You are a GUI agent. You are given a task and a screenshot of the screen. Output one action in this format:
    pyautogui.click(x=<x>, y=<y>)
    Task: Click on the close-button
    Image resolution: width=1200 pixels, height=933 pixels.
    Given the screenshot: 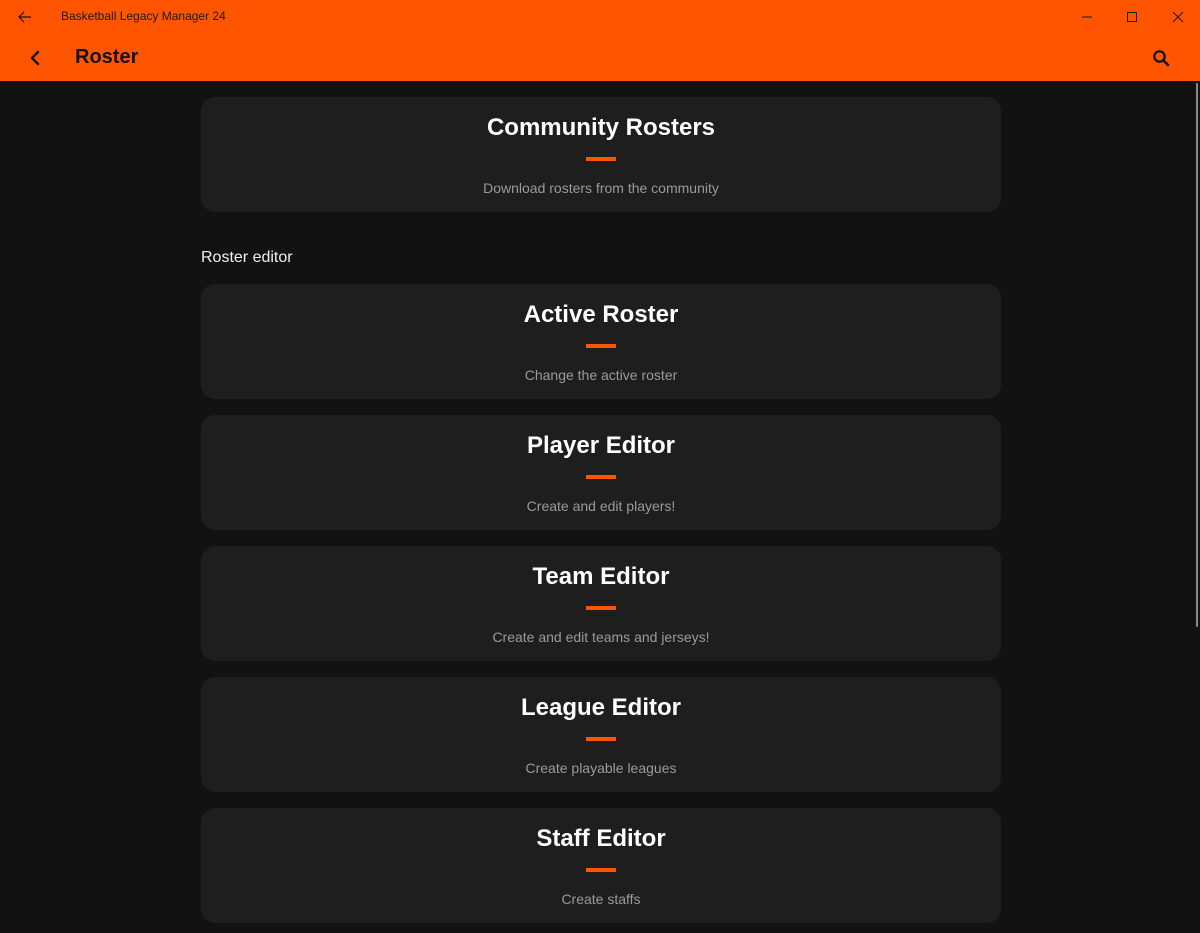 What is the action you would take?
    pyautogui.click(x=1177, y=17)
    